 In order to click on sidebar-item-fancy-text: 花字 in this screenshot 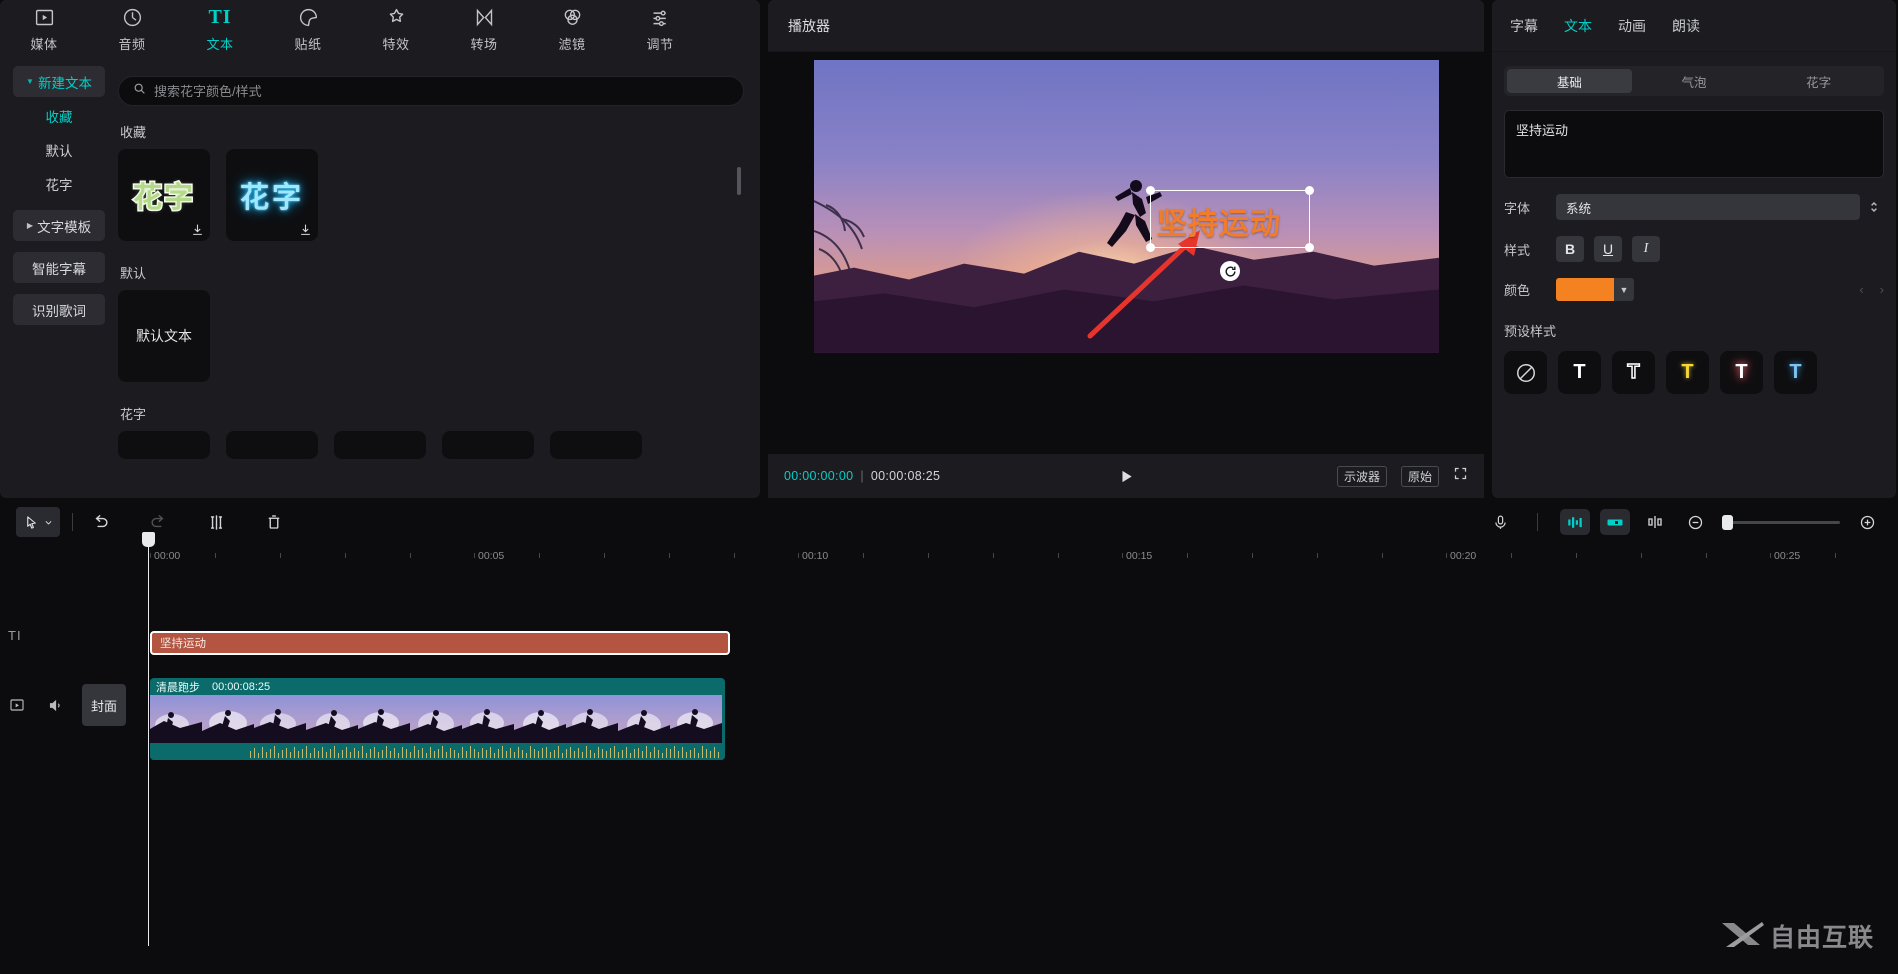, I will do `click(59, 183)`.